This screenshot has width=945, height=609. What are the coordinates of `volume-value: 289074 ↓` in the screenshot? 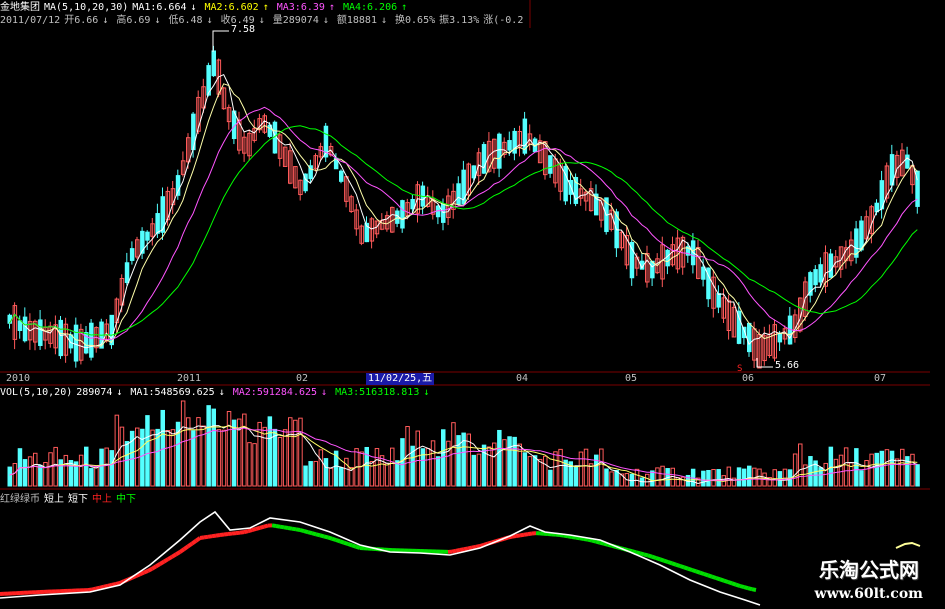 It's located at (99, 392).